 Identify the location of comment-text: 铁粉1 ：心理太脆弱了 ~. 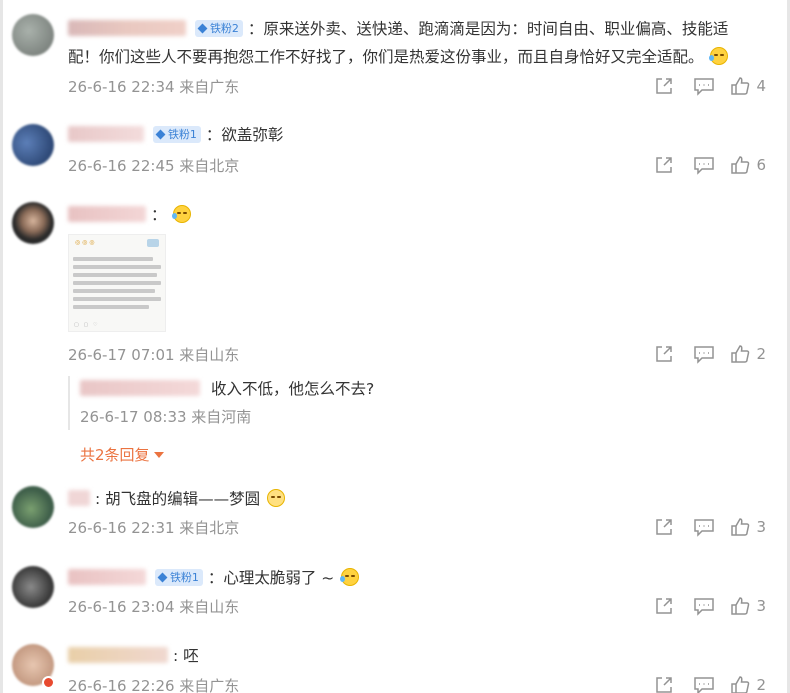
(417, 578).